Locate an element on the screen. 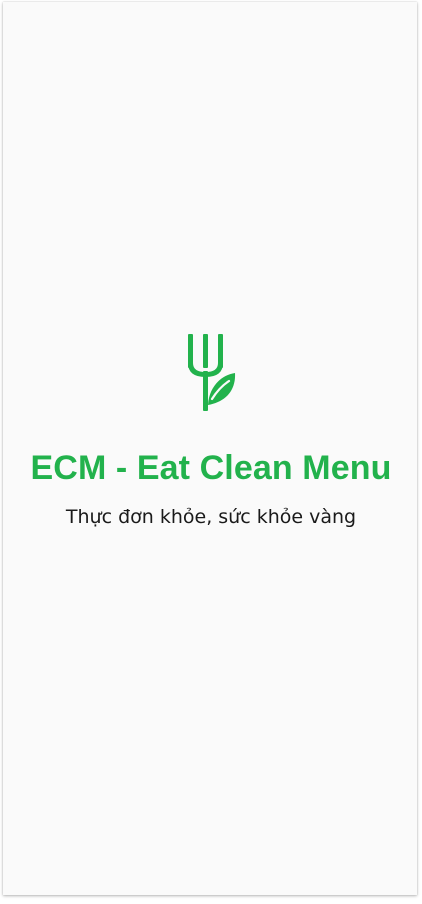  app-tagline: Thực đơn khỏe, sức khỏe vàng is located at coordinates (211, 517).